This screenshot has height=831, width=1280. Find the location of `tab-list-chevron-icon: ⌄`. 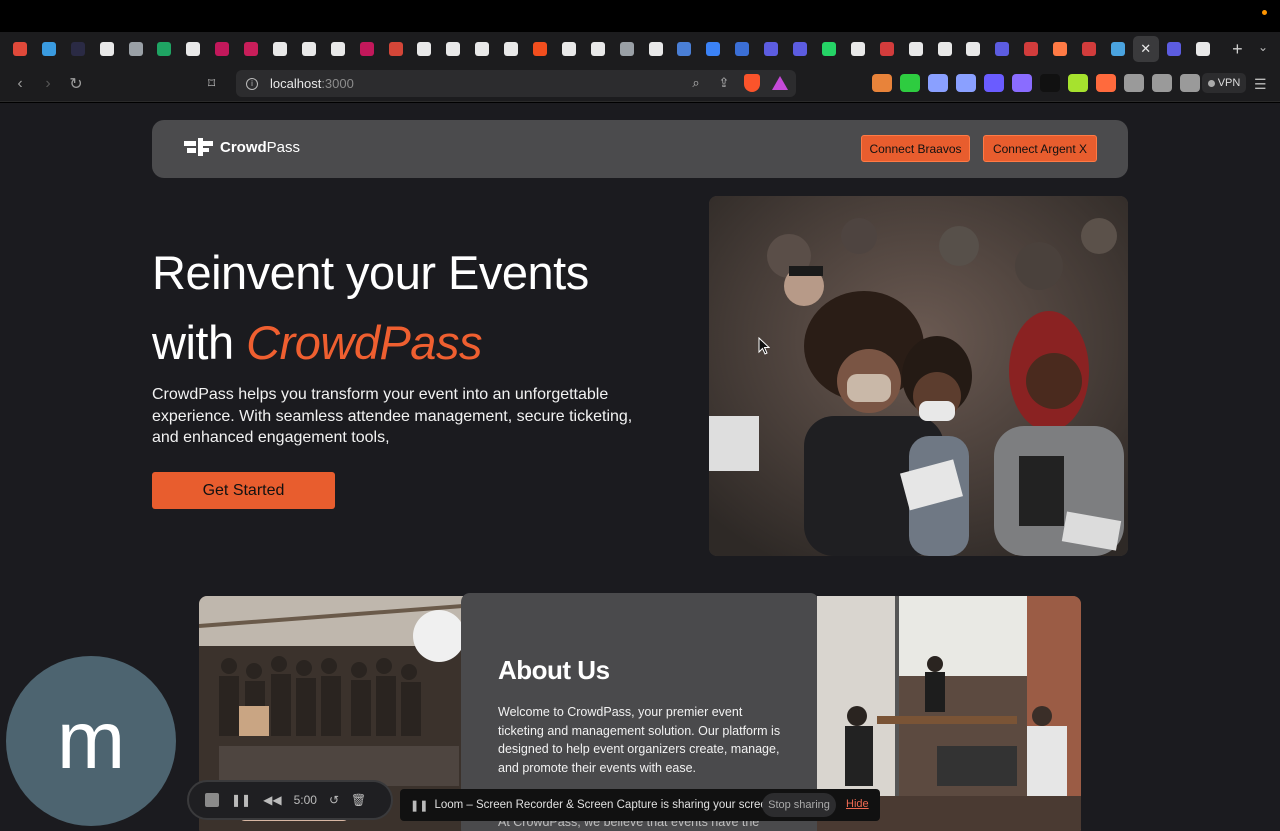

tab-list-chevron-icon: ⌄ is located at coordinates (1263, 47).